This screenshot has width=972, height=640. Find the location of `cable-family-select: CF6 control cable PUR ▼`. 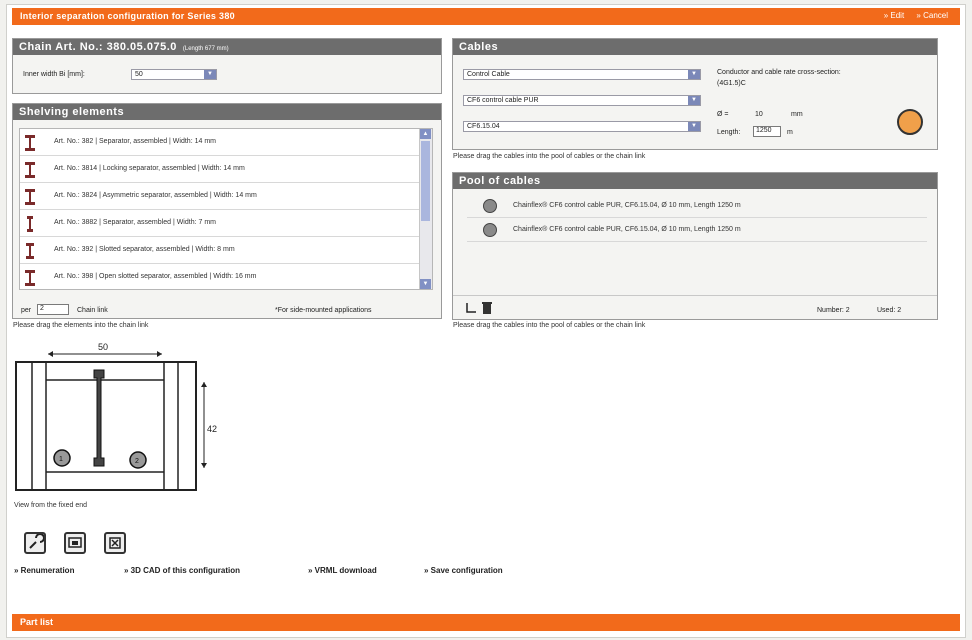

cable-family-select: CF6 control cable PUR ▼ is located at coordinates (582, 100).